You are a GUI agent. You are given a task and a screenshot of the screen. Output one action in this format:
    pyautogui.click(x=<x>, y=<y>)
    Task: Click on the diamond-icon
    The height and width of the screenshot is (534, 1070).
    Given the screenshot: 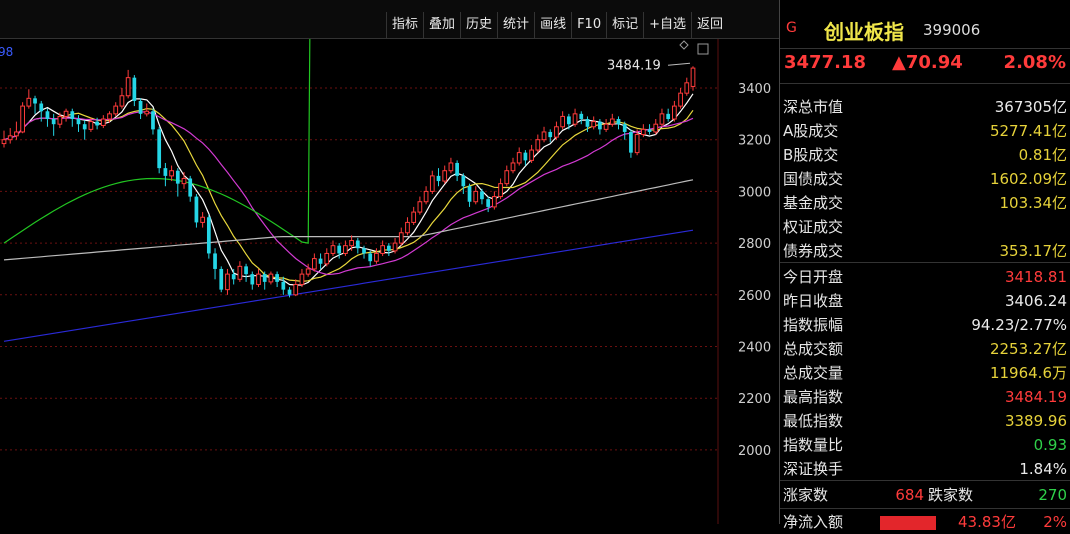 What is the action you would take?
    pyautogui.click(x=684, y=45)
    